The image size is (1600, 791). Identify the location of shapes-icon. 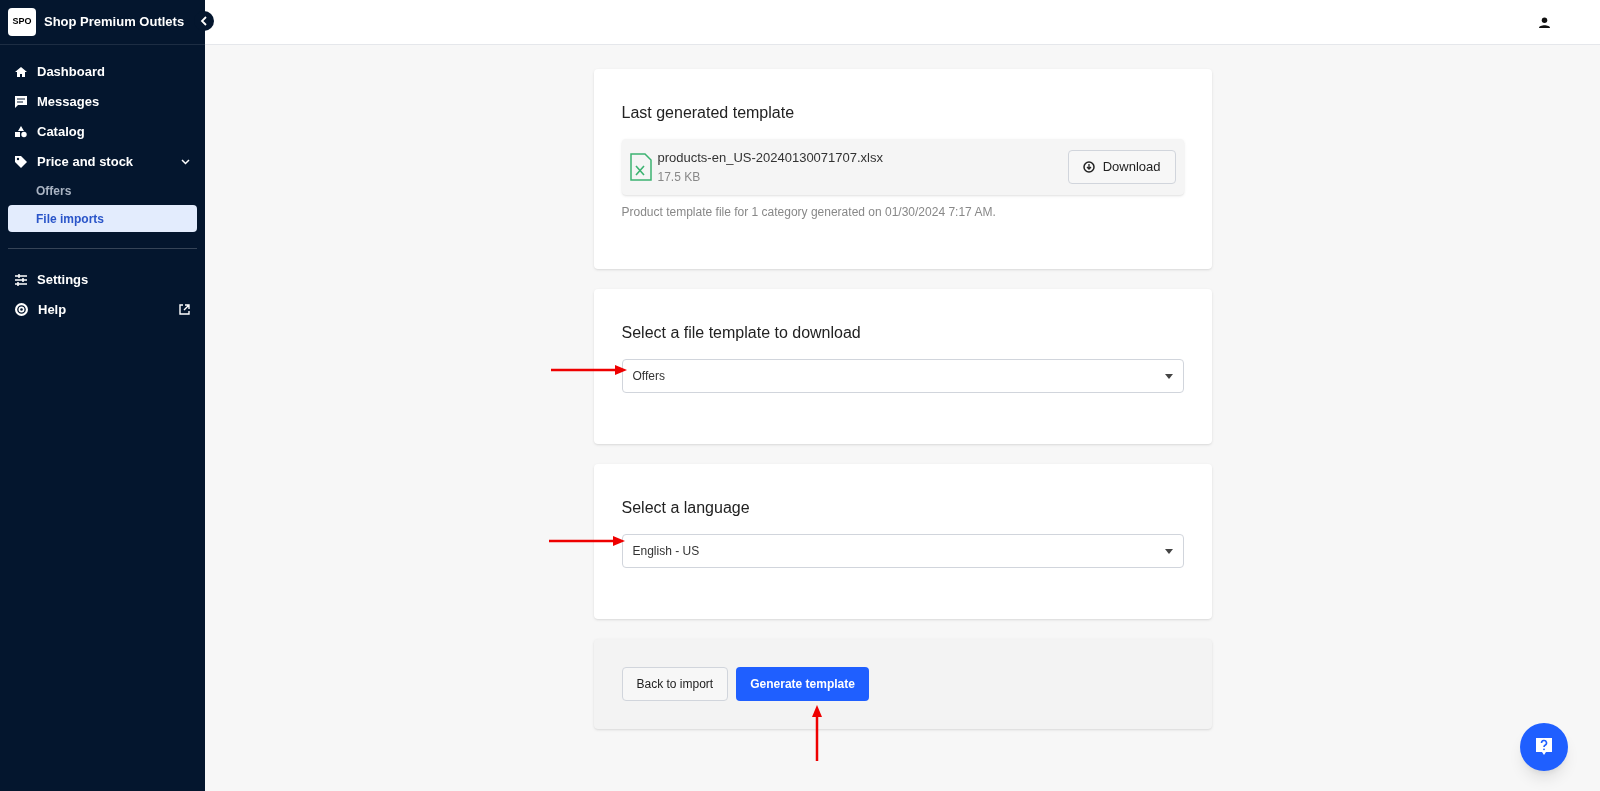
(21, 131).